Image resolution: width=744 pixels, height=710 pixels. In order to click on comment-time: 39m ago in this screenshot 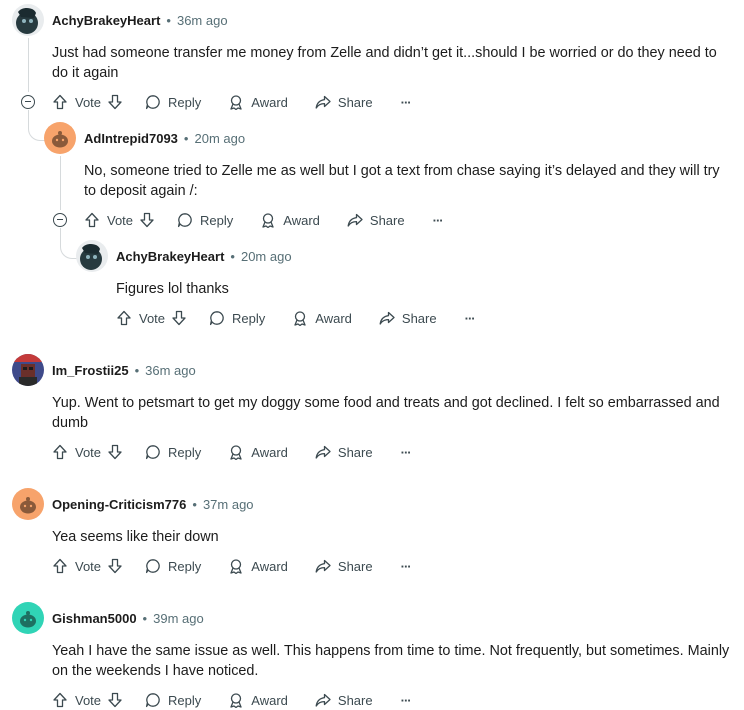, I will do `click(178, 618)`.